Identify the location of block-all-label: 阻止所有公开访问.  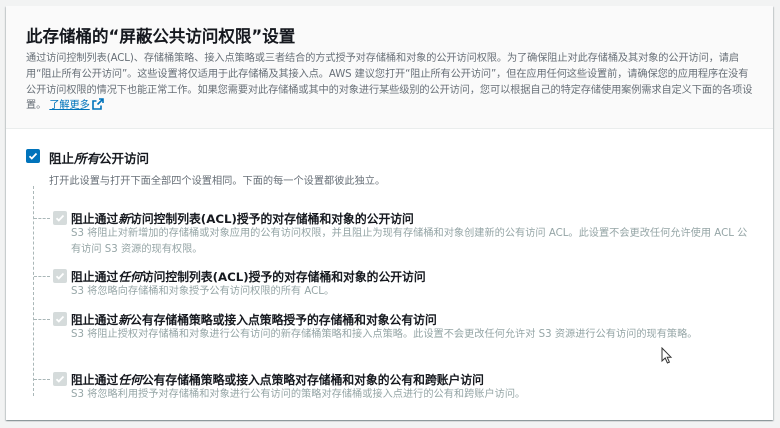
(99, 157).